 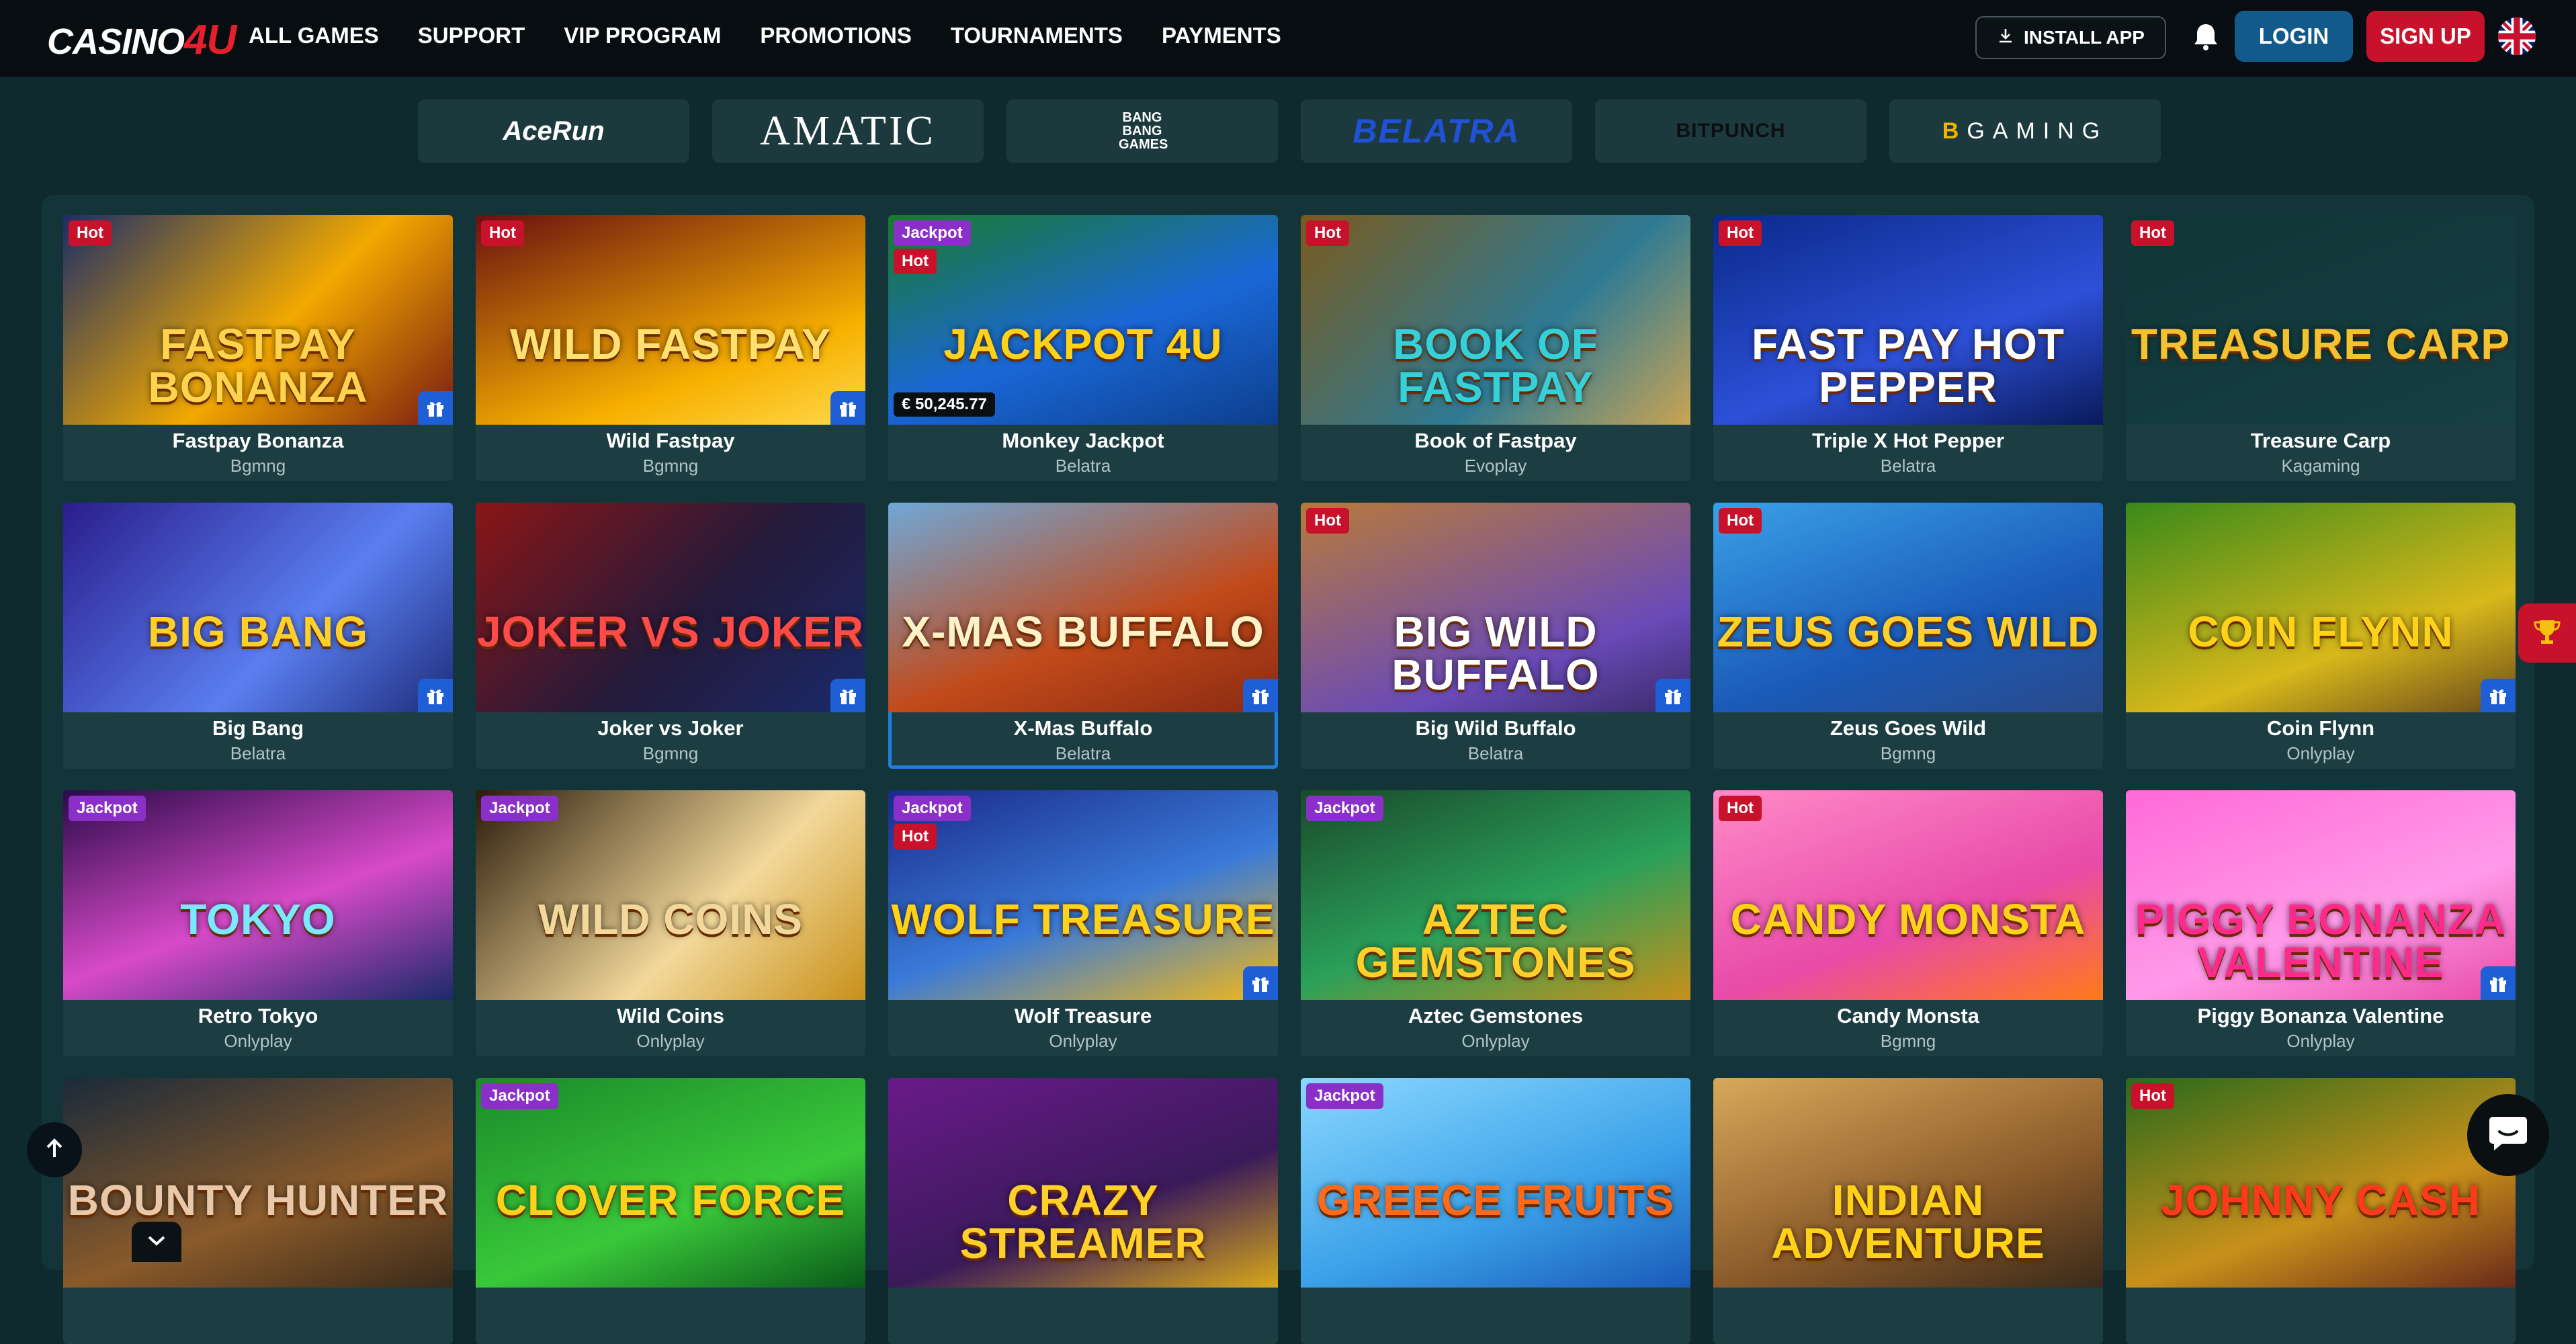 I want to click on game-title: Piggy Bonanza Valentine, so click(x=2321, y=1016).